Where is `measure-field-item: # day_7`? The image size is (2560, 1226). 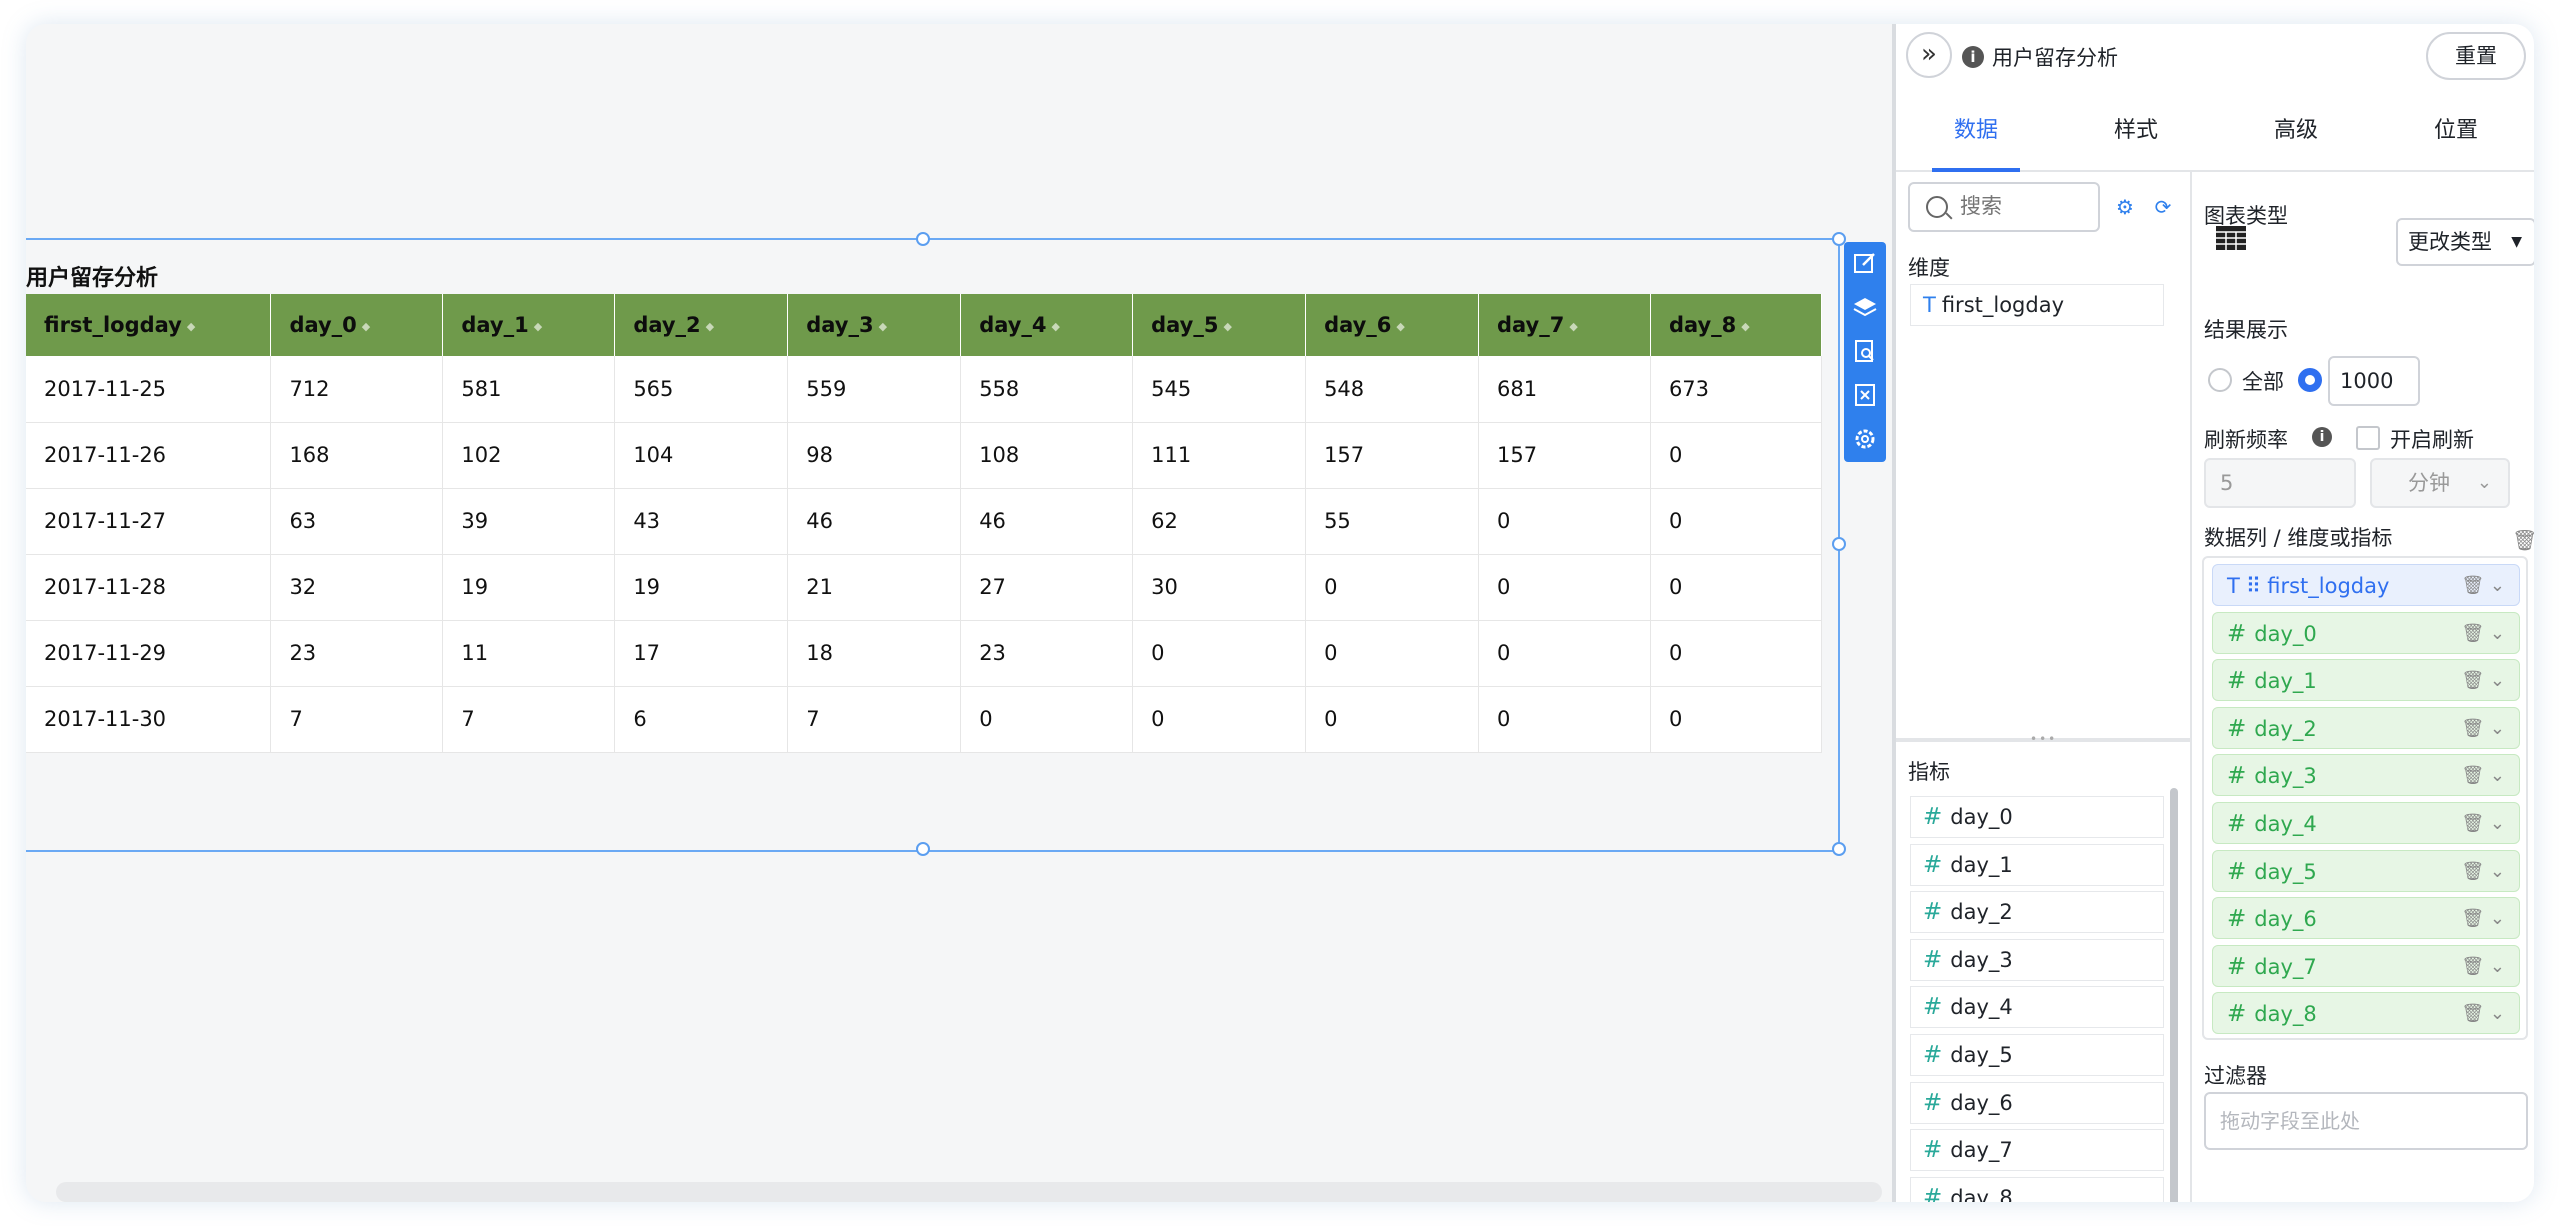 measure-field-item: # day_7 is located at coordinates (2037, 1150).